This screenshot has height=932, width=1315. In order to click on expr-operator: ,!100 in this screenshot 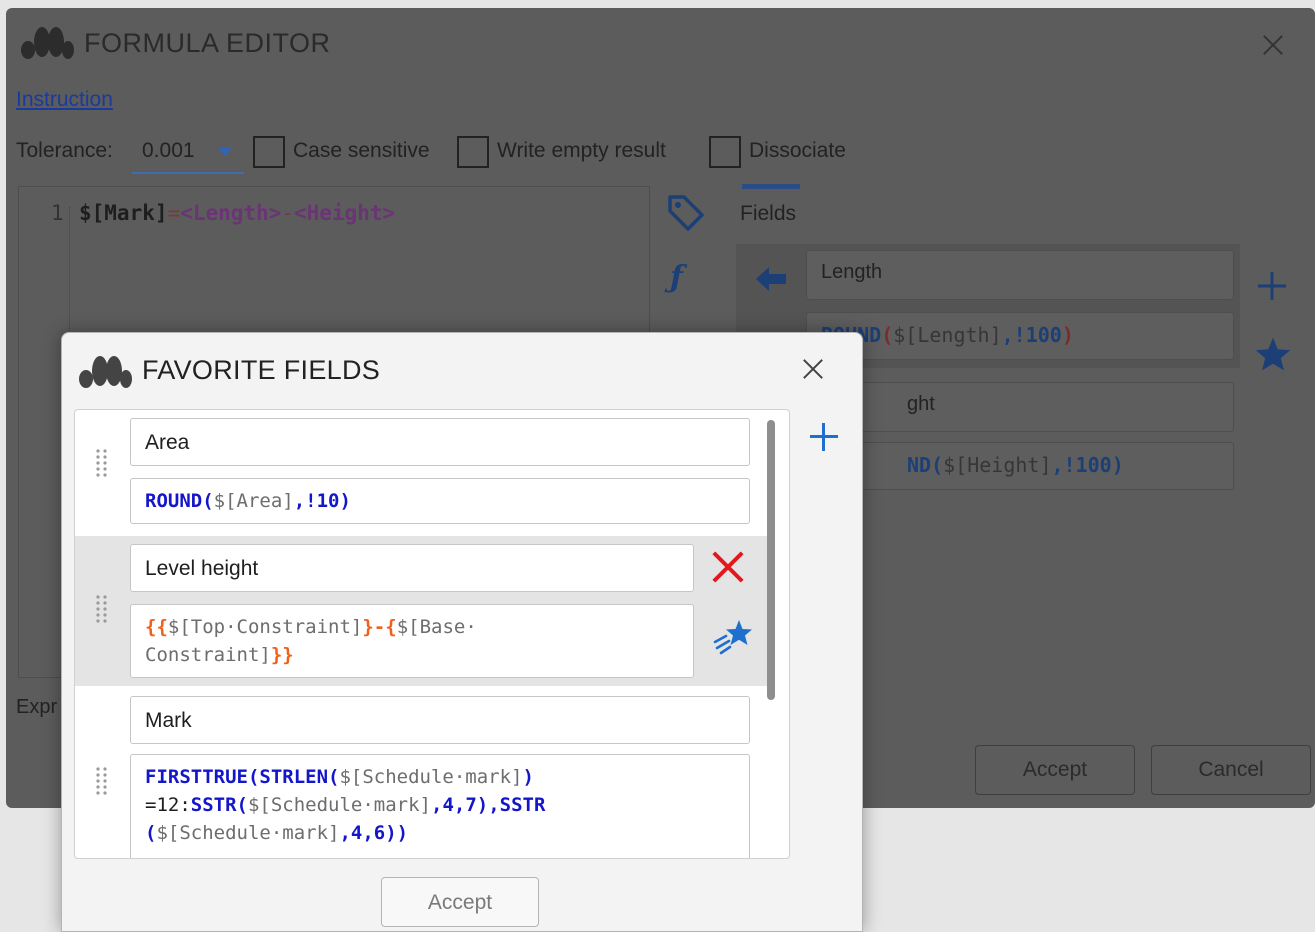, I will do `click(1031, 335)`.